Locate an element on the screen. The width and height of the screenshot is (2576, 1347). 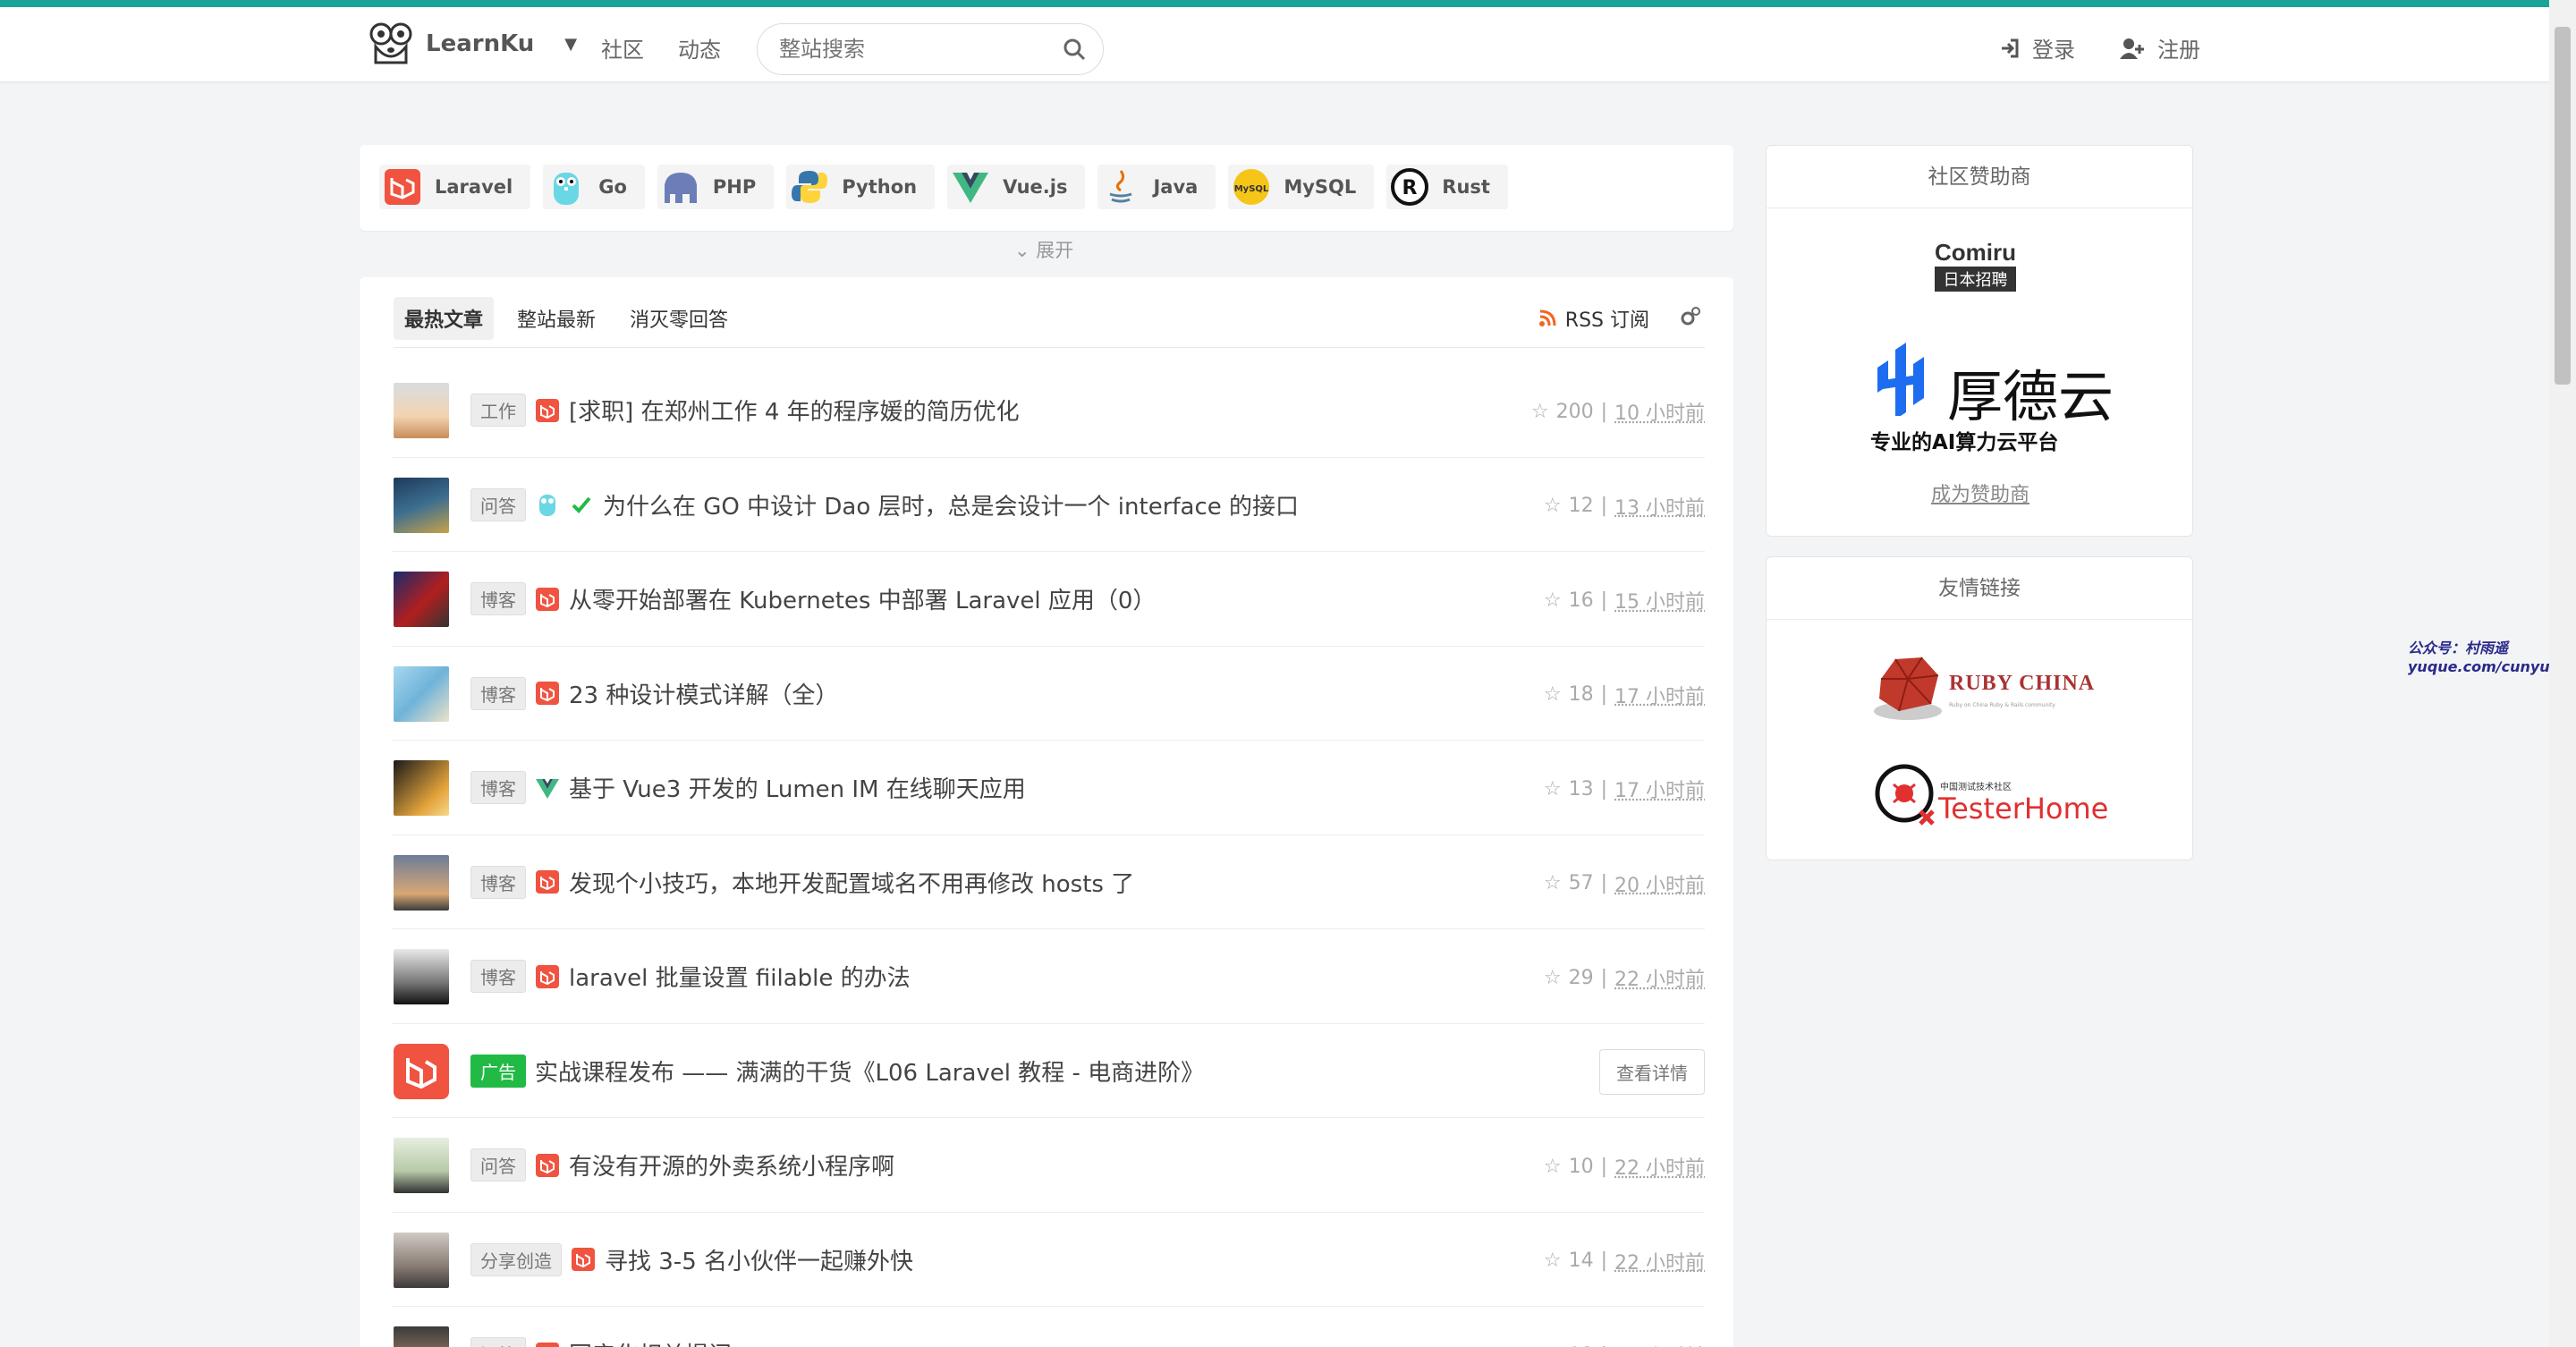
brand: LearnKu ▼ is located at coordinates (473, 43).